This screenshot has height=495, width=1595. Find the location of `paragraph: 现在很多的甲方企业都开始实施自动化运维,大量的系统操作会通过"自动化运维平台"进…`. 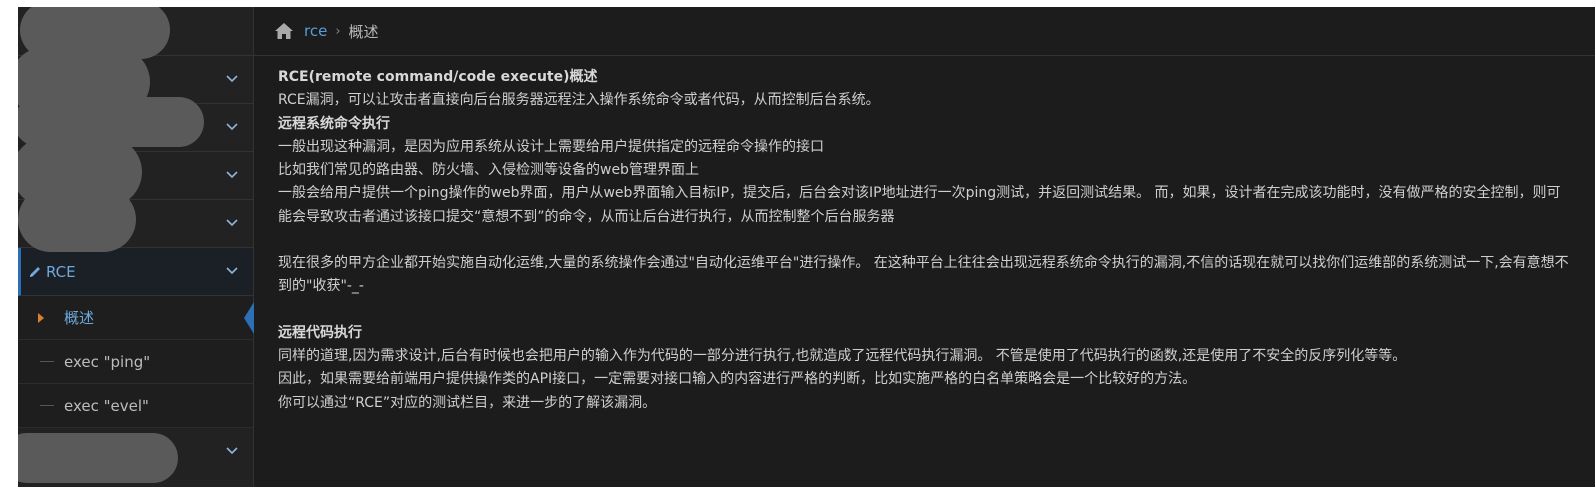

paragraph: 现在很多的甲方企业都开始实施自动化运维,大量的系统操作会通过"自动化运维平台"进… is located at coordinates (923, 275).